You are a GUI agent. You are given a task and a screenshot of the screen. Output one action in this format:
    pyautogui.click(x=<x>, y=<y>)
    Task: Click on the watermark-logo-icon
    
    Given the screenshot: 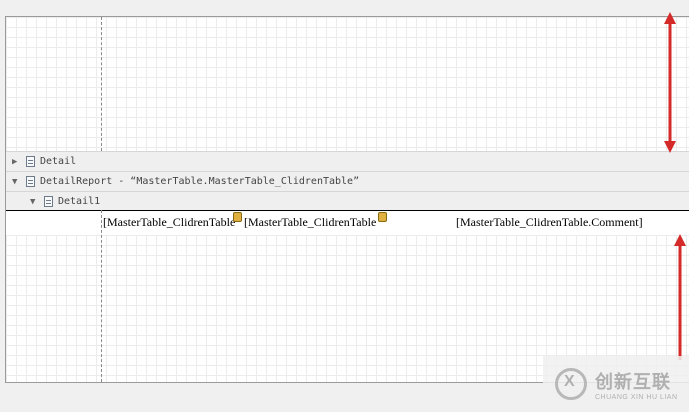 What is the action you would take?
    pyautogui.click(x=571, y=384)
    